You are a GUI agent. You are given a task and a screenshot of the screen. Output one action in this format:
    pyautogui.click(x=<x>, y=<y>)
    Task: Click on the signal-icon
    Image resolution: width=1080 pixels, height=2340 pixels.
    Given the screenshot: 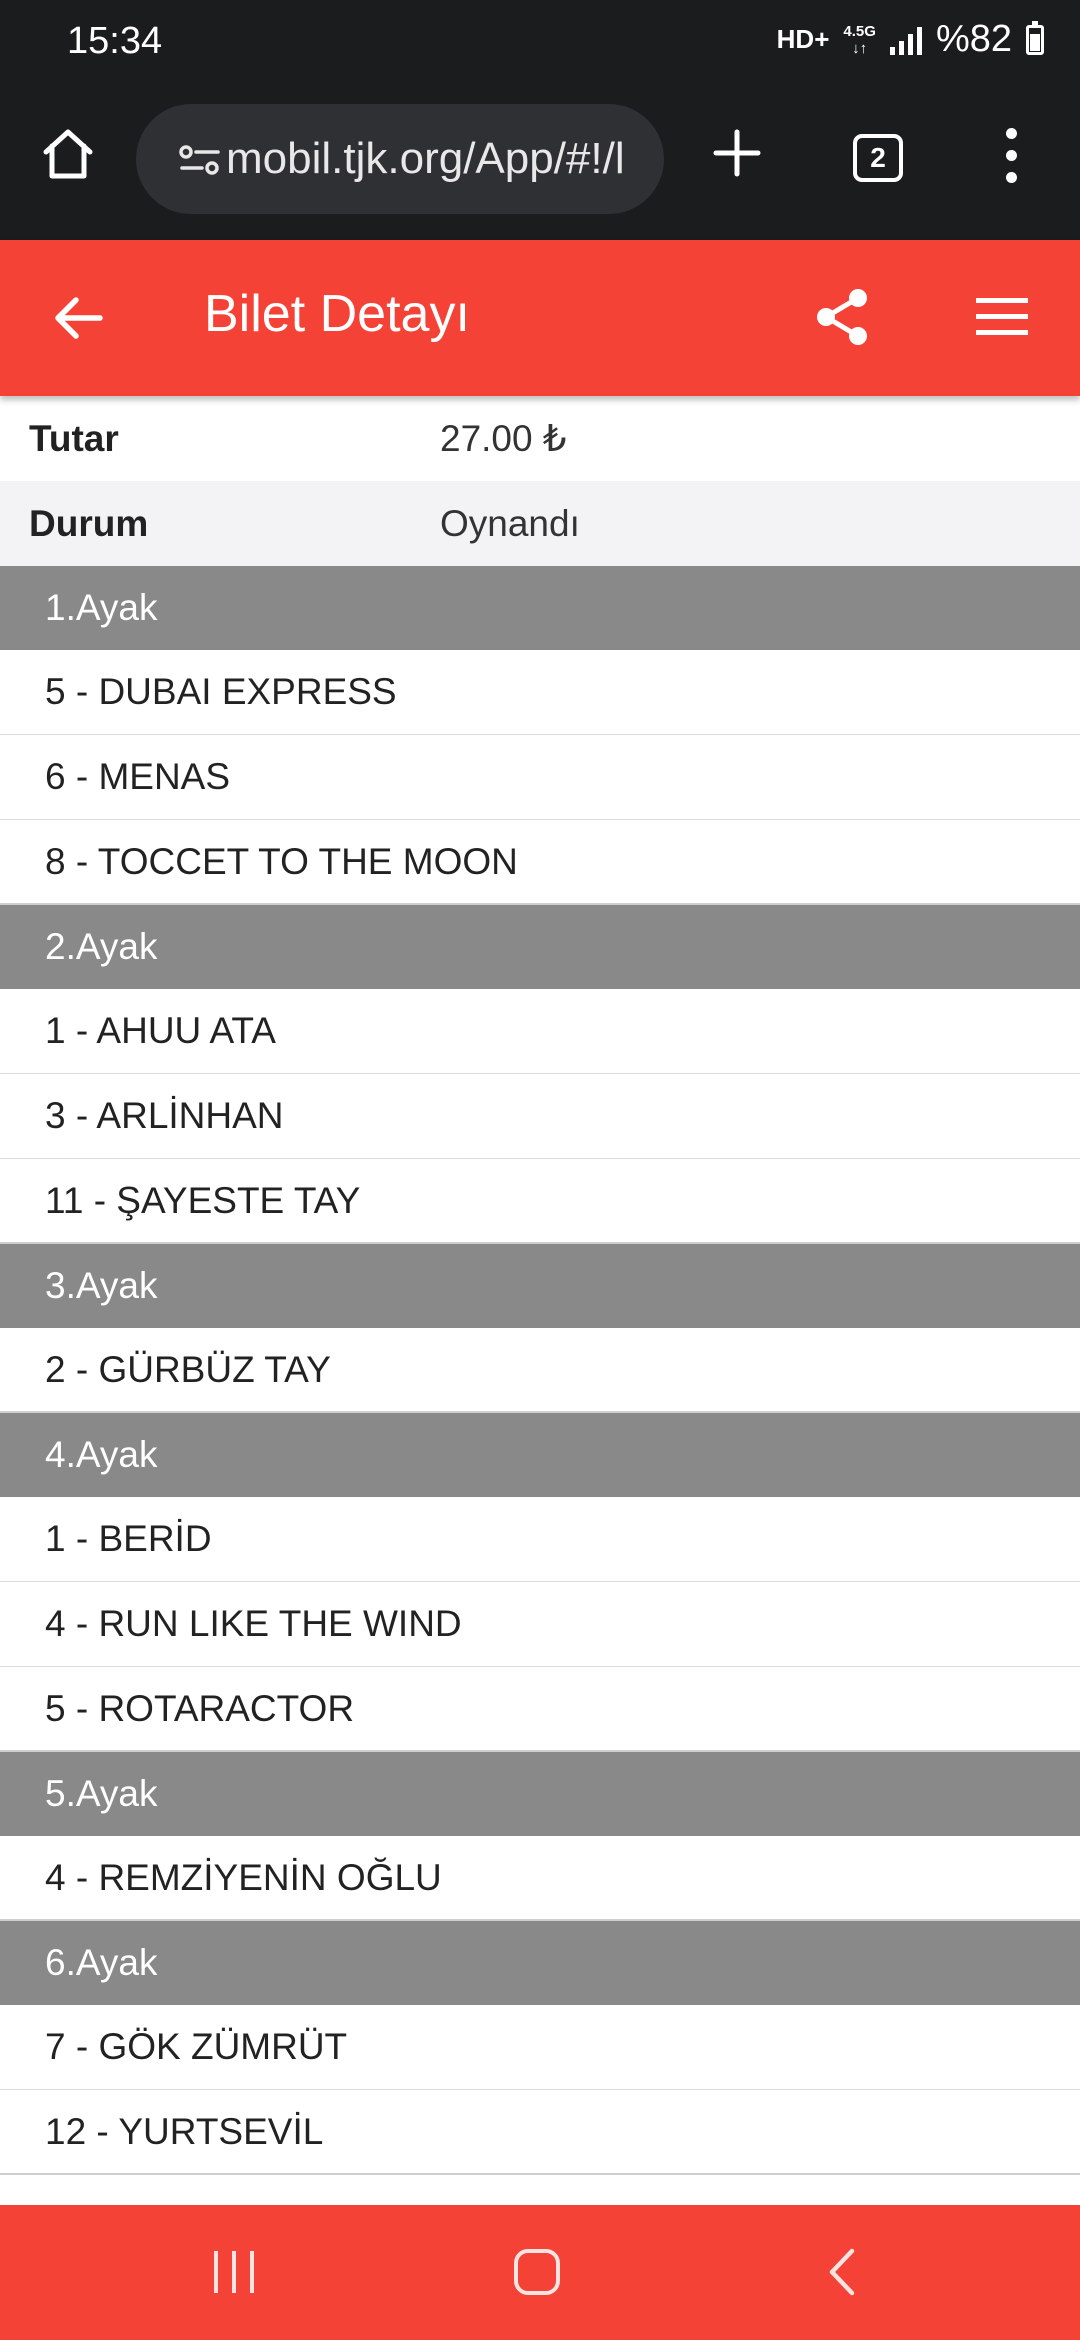 What is the action you would take?
    pyautogui.click(x=905, y=40)
    